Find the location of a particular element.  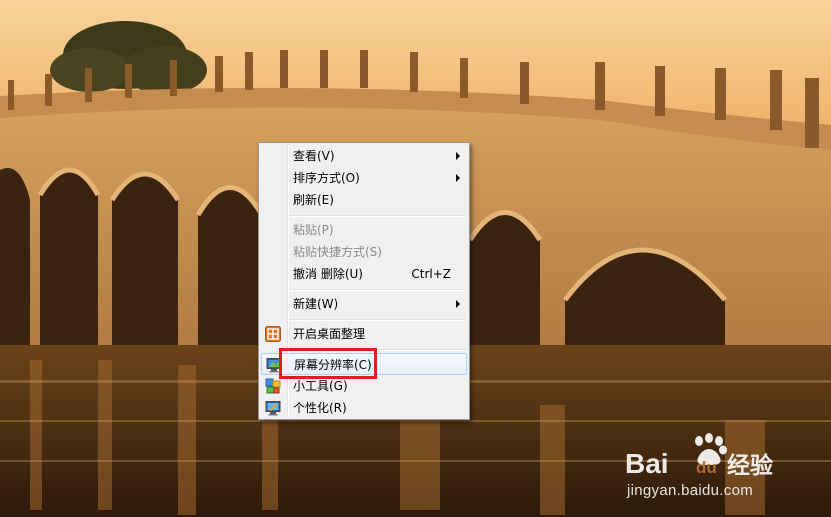

personalize-icon is located at coordinates (273, 408).